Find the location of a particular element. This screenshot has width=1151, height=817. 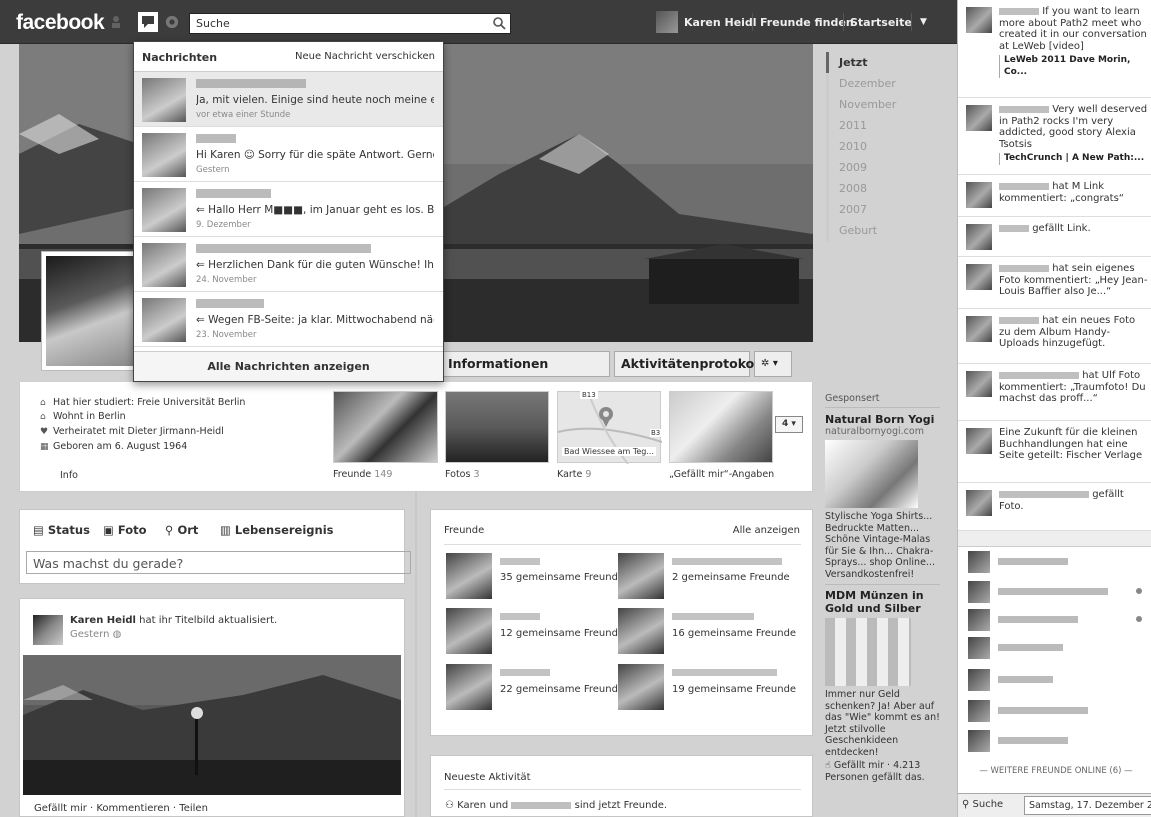

messages-icon is located at coordinates (148, 22).